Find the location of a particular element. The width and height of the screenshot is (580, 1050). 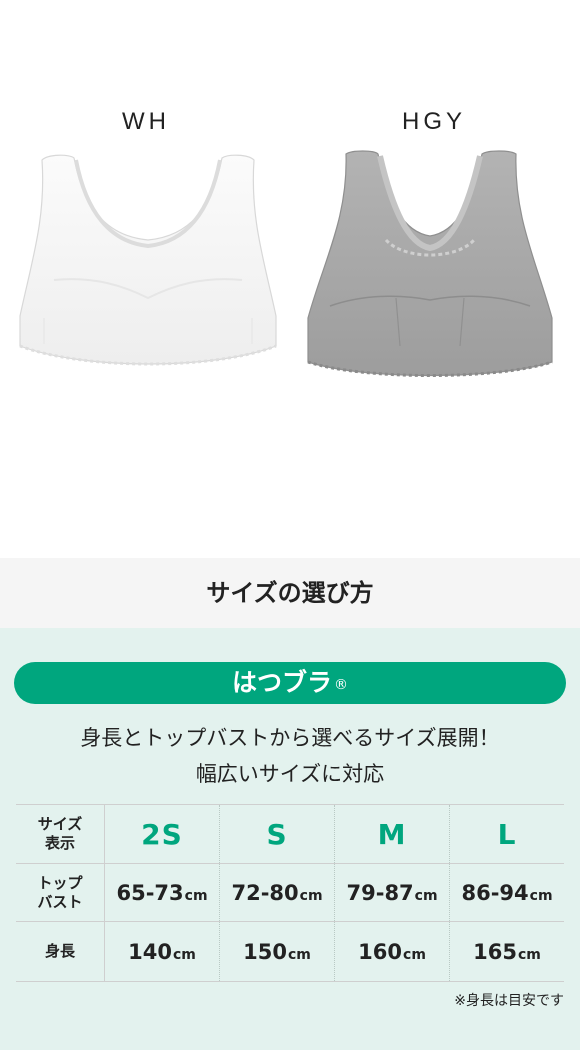

row-header-size: サイズ 表示 is located at coordinates (60, 834).